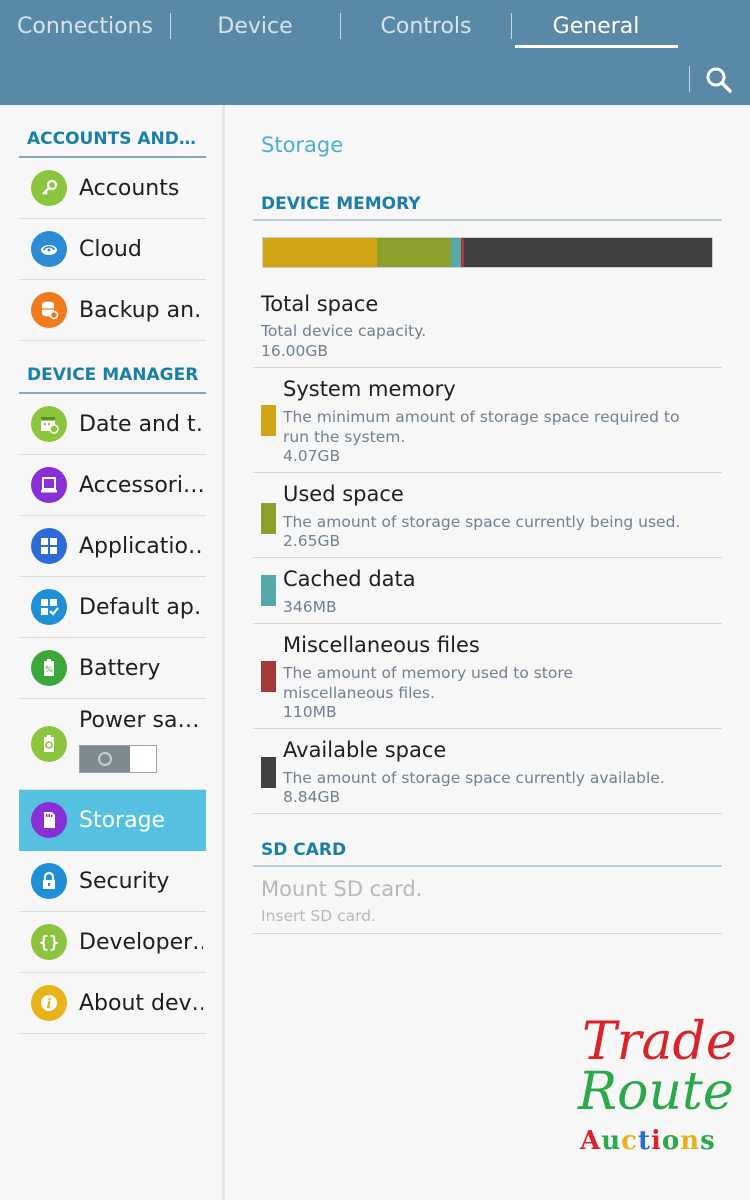 This screenshot has height=1200, width=750. Describe the element at coordinates (49, 424) in the screenshot. I see `calendar-icon` at that location.